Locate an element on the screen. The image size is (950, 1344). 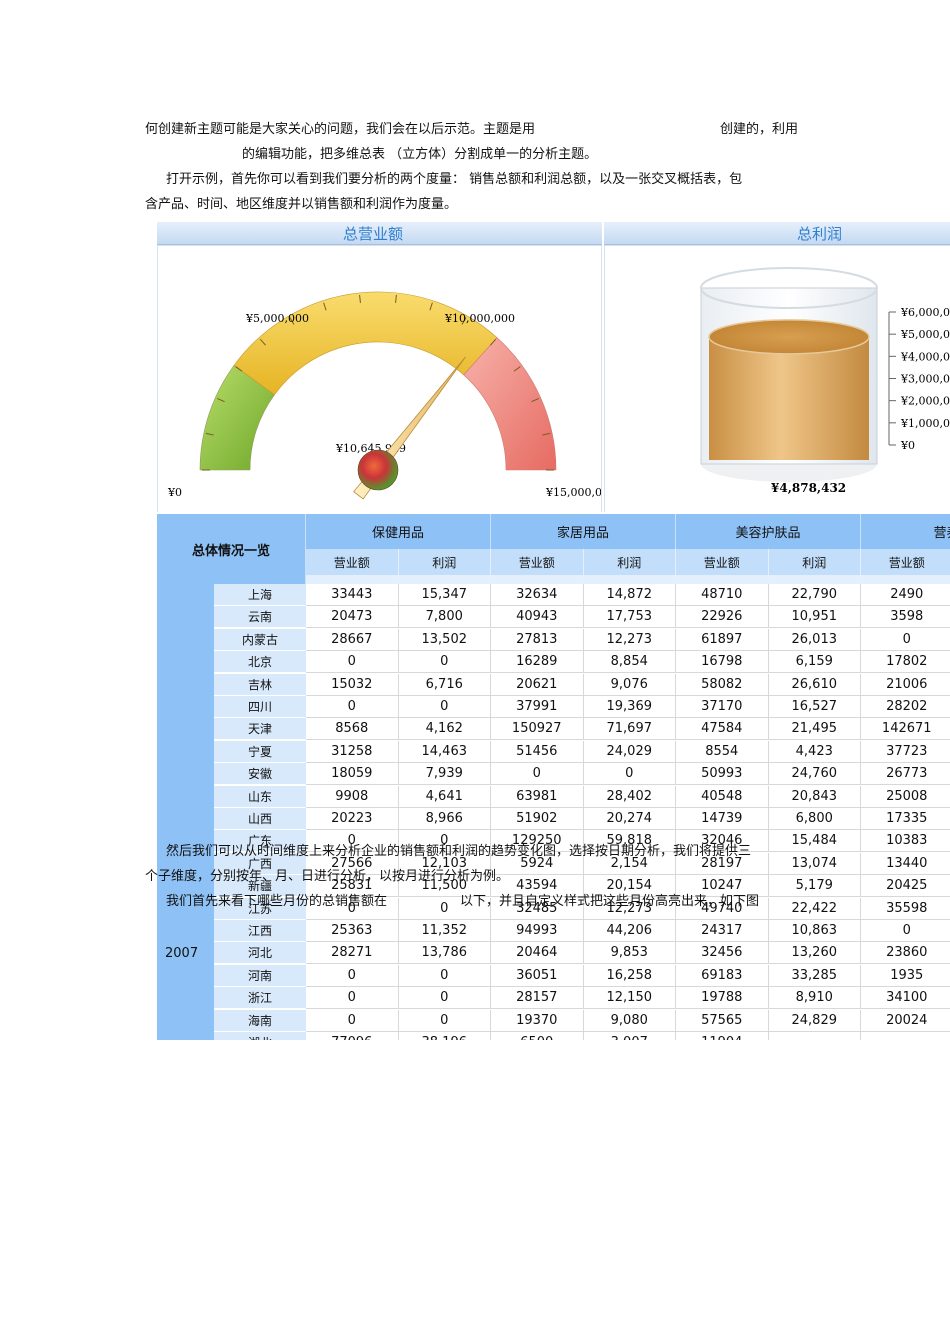
table-cell: 28667 is located at coordinates (352, 639).